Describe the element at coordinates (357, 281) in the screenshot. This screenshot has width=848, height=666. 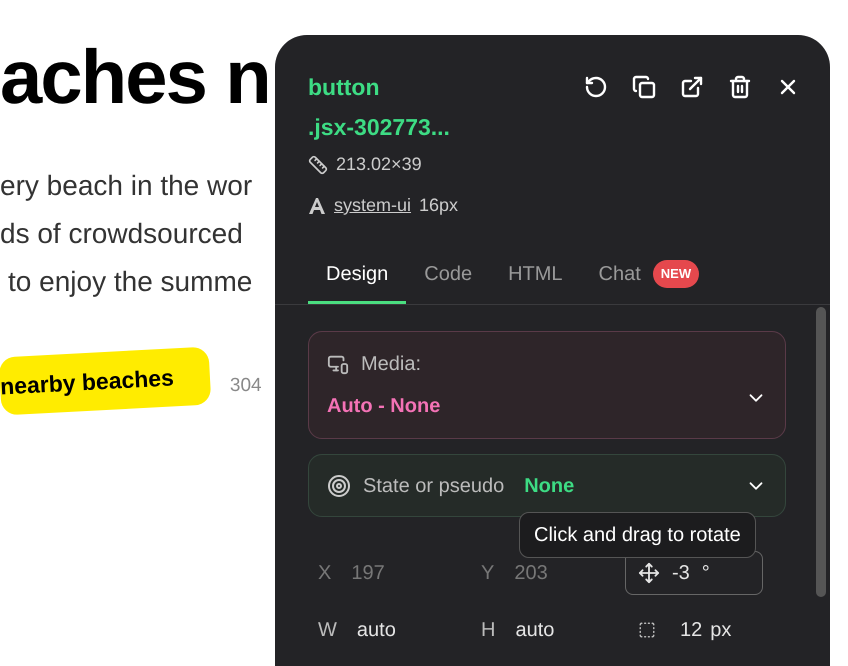
I see `panel-tab: Design` at that location.